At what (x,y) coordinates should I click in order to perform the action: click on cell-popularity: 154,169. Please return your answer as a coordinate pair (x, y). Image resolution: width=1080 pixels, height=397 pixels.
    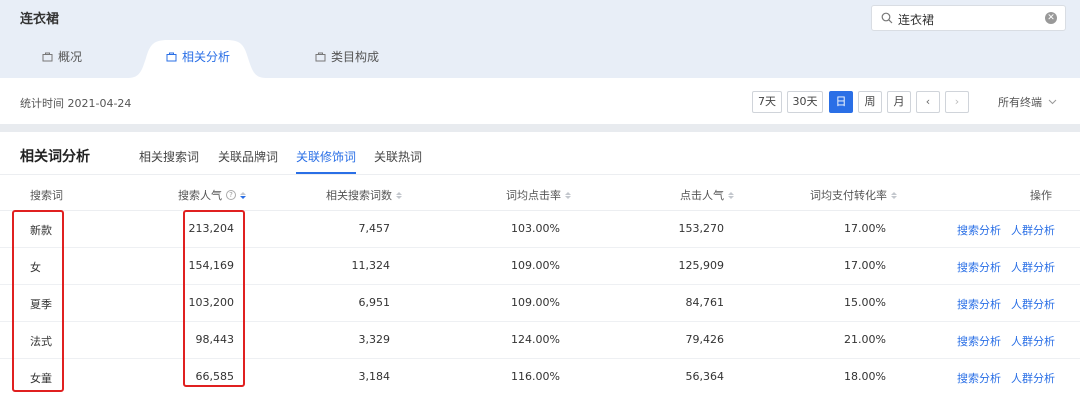
    Looking at the image, I should click on (211, 265).